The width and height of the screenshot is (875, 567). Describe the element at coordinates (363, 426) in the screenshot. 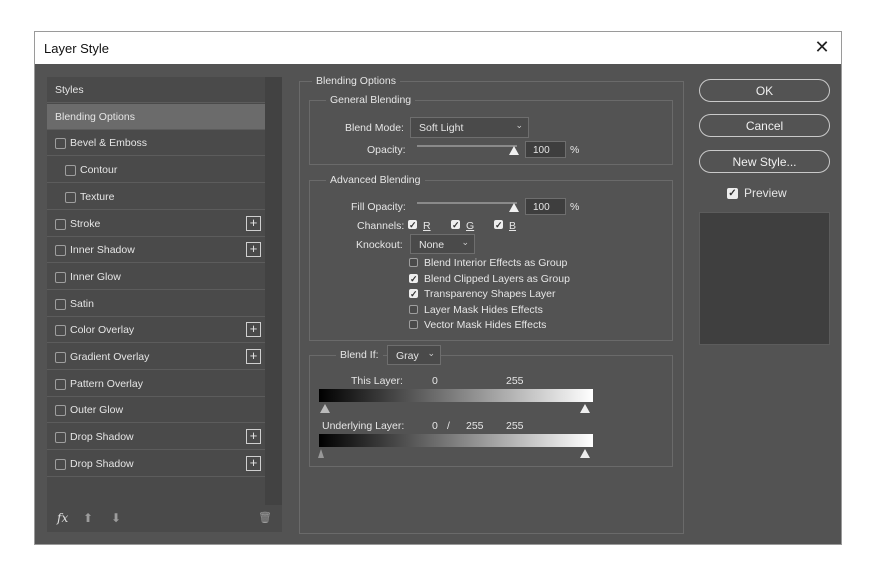

I see `underlying-layer-label: Underlying Layer:` at that location.